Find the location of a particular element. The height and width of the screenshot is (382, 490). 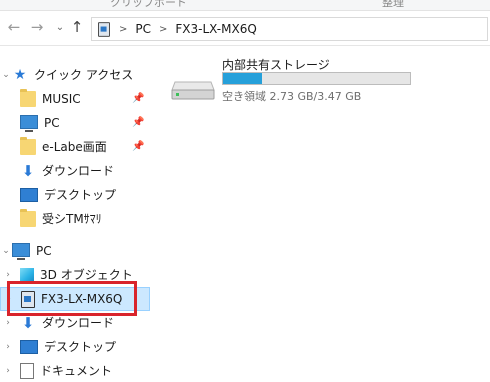

drive-usage-fill is located at coordinates (243, 78).